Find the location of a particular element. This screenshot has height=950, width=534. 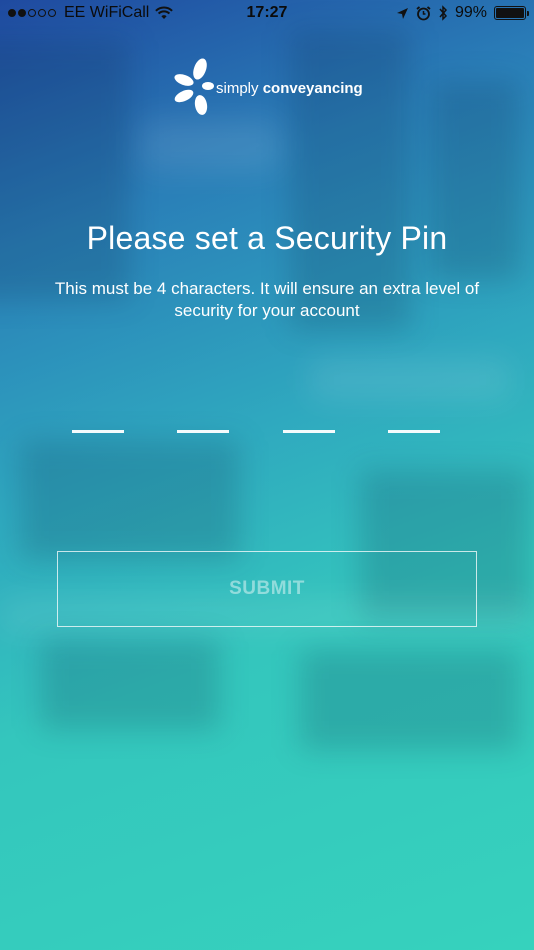

logo-wordmark: simply conveyancing is located at coordinates (289, 88).